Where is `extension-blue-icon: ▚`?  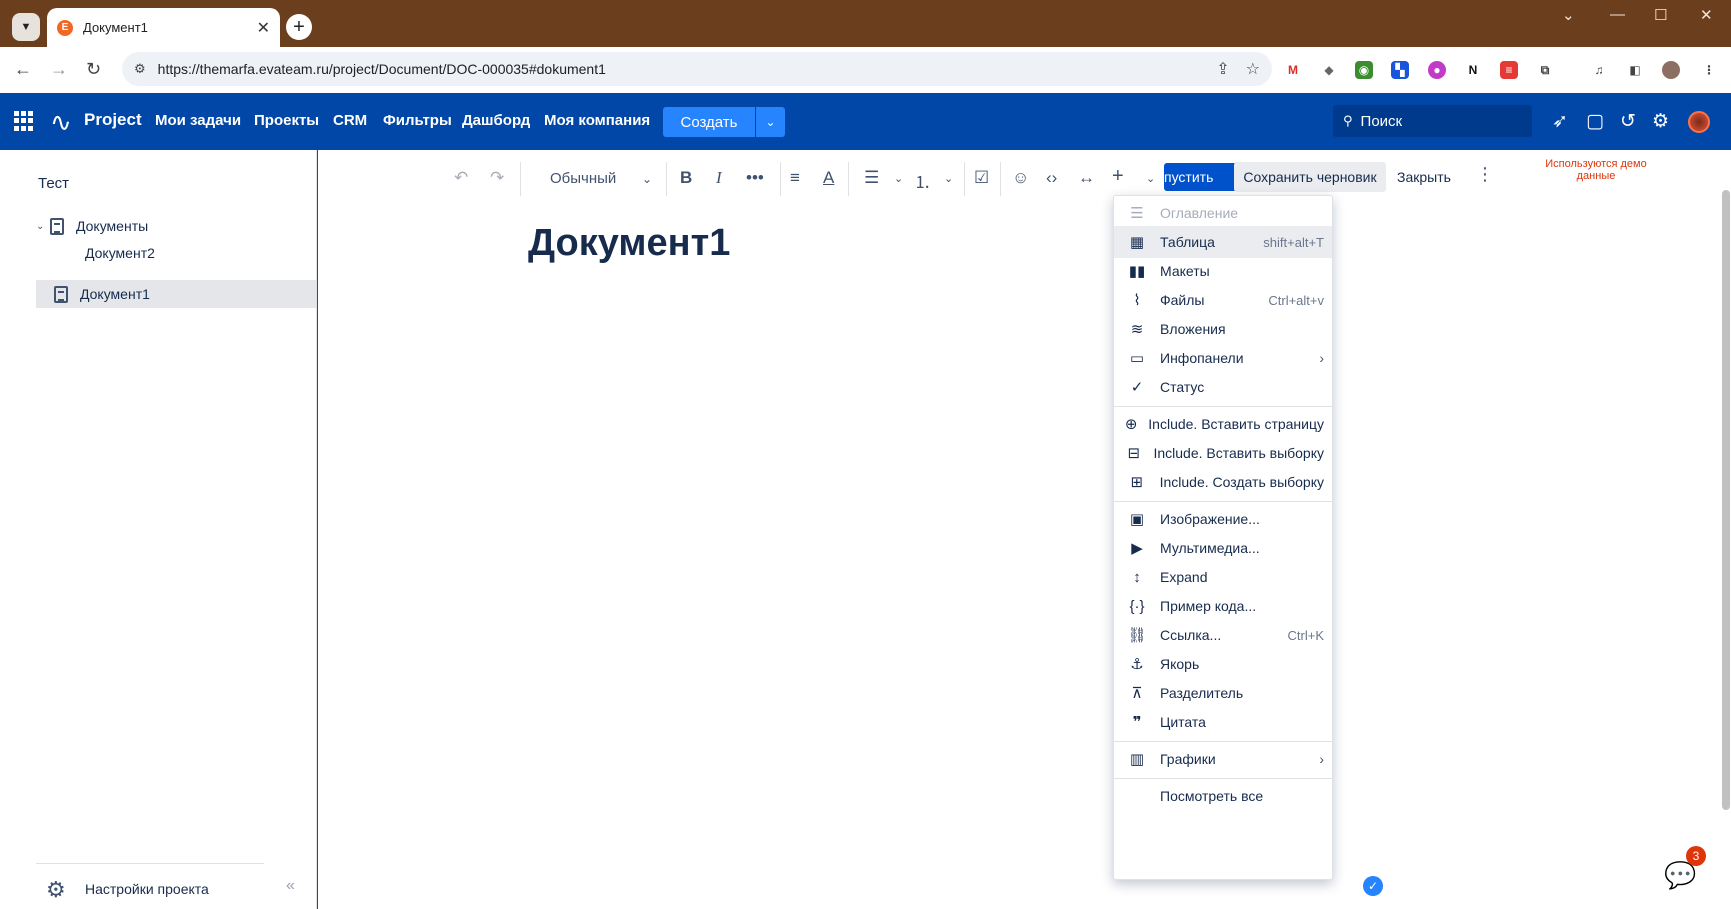 extension-blue-icon: ▚ is located at coordinates (1400, 70).